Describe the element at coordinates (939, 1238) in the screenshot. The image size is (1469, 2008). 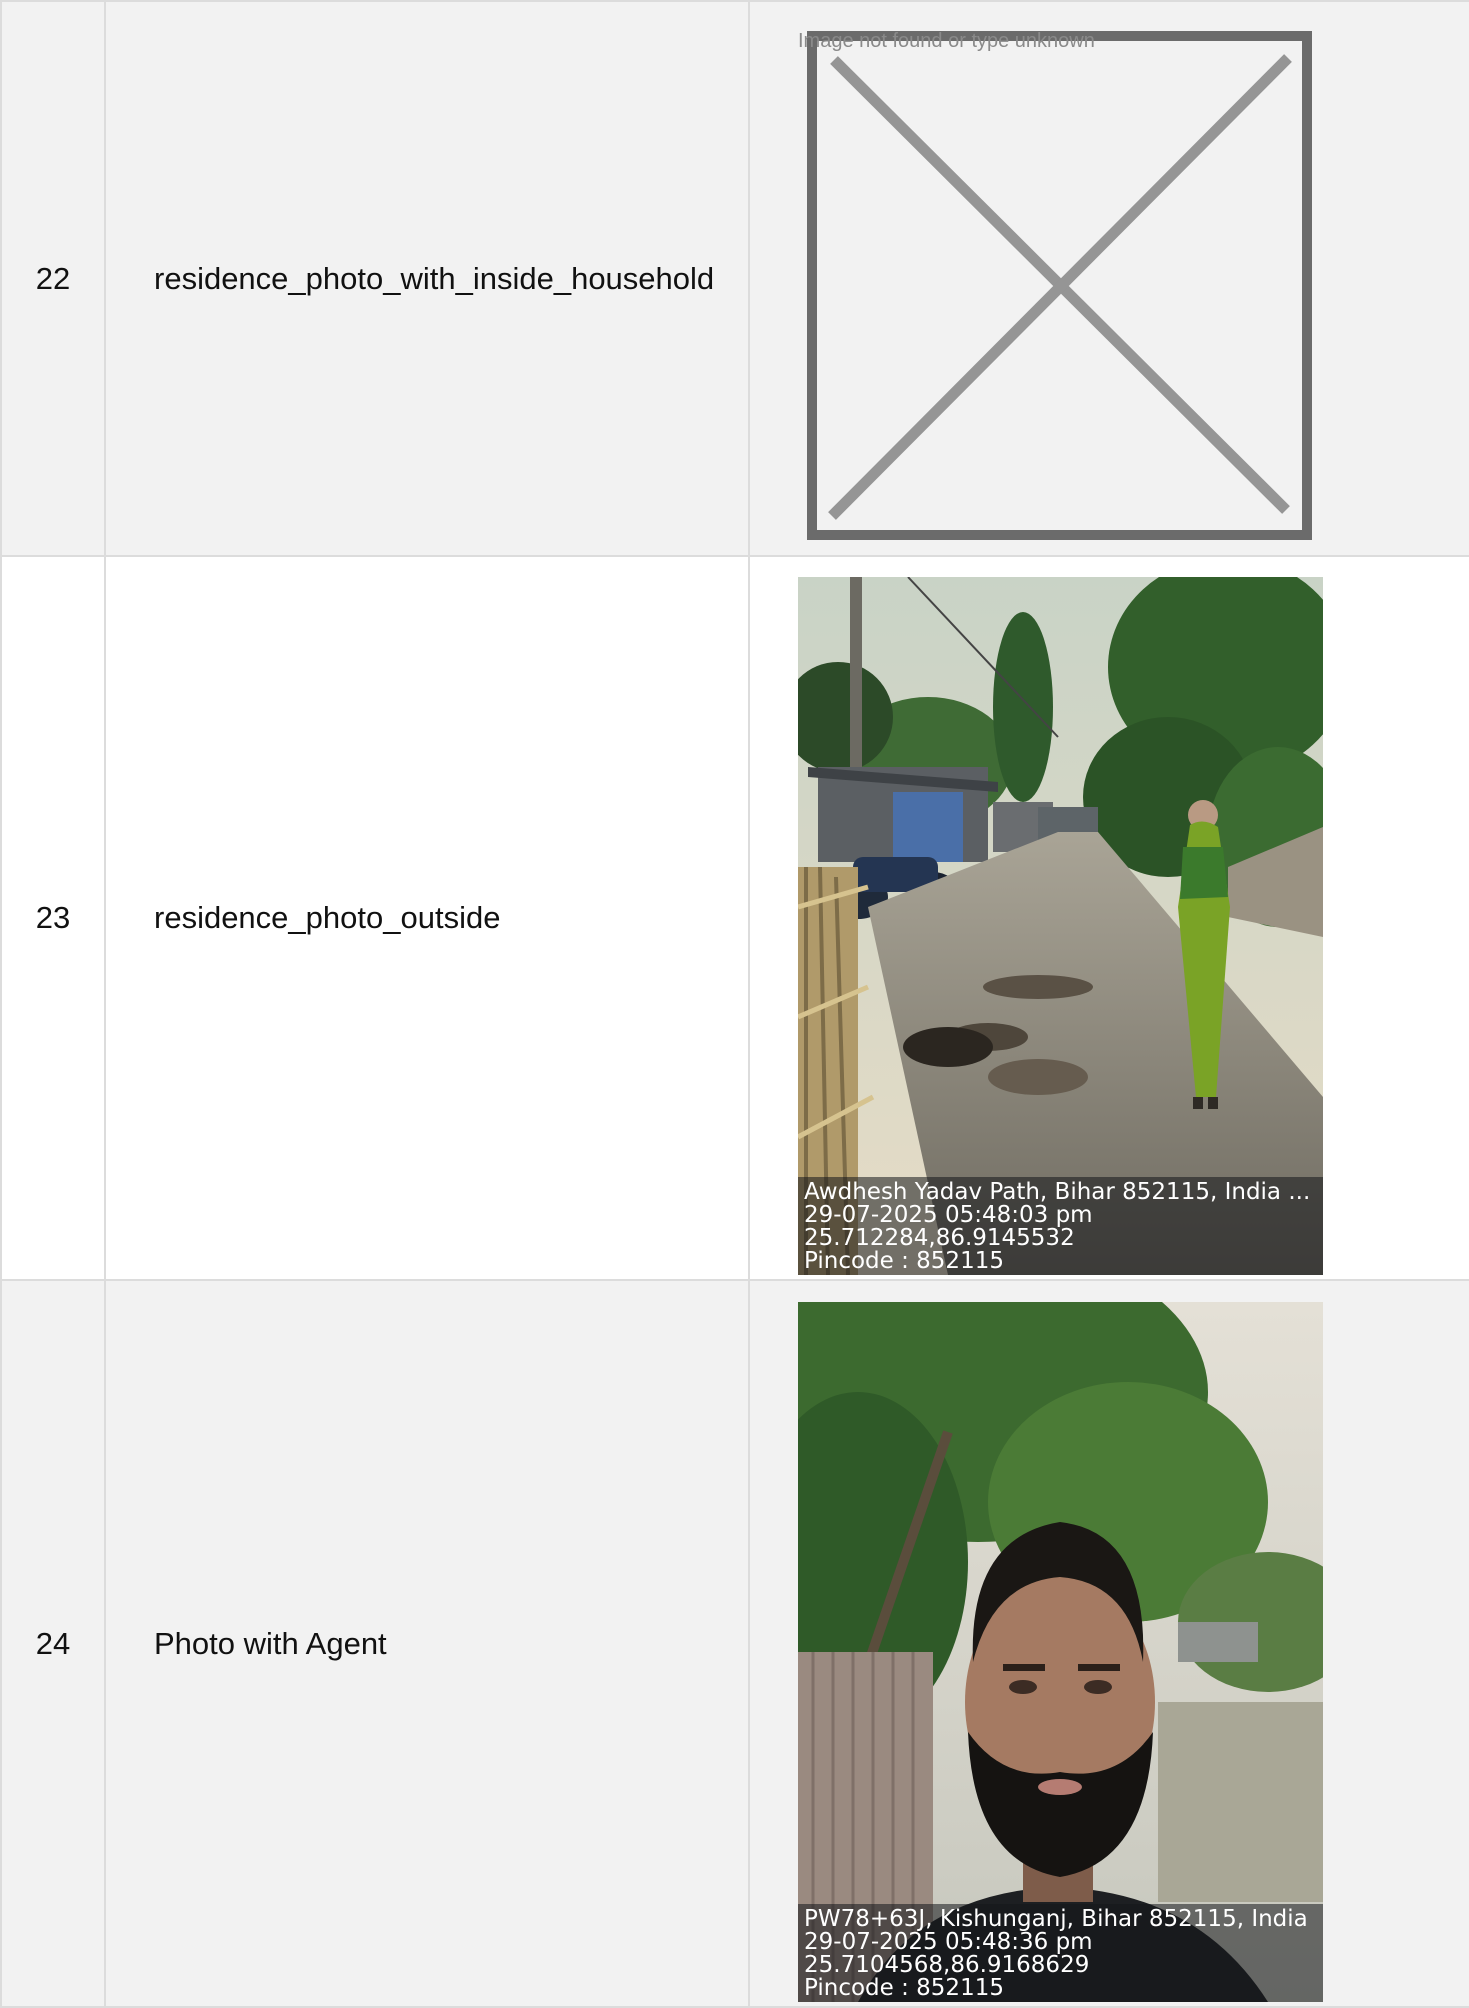
I see `stamp-coords: 25.712284,86.9145532` at that location.